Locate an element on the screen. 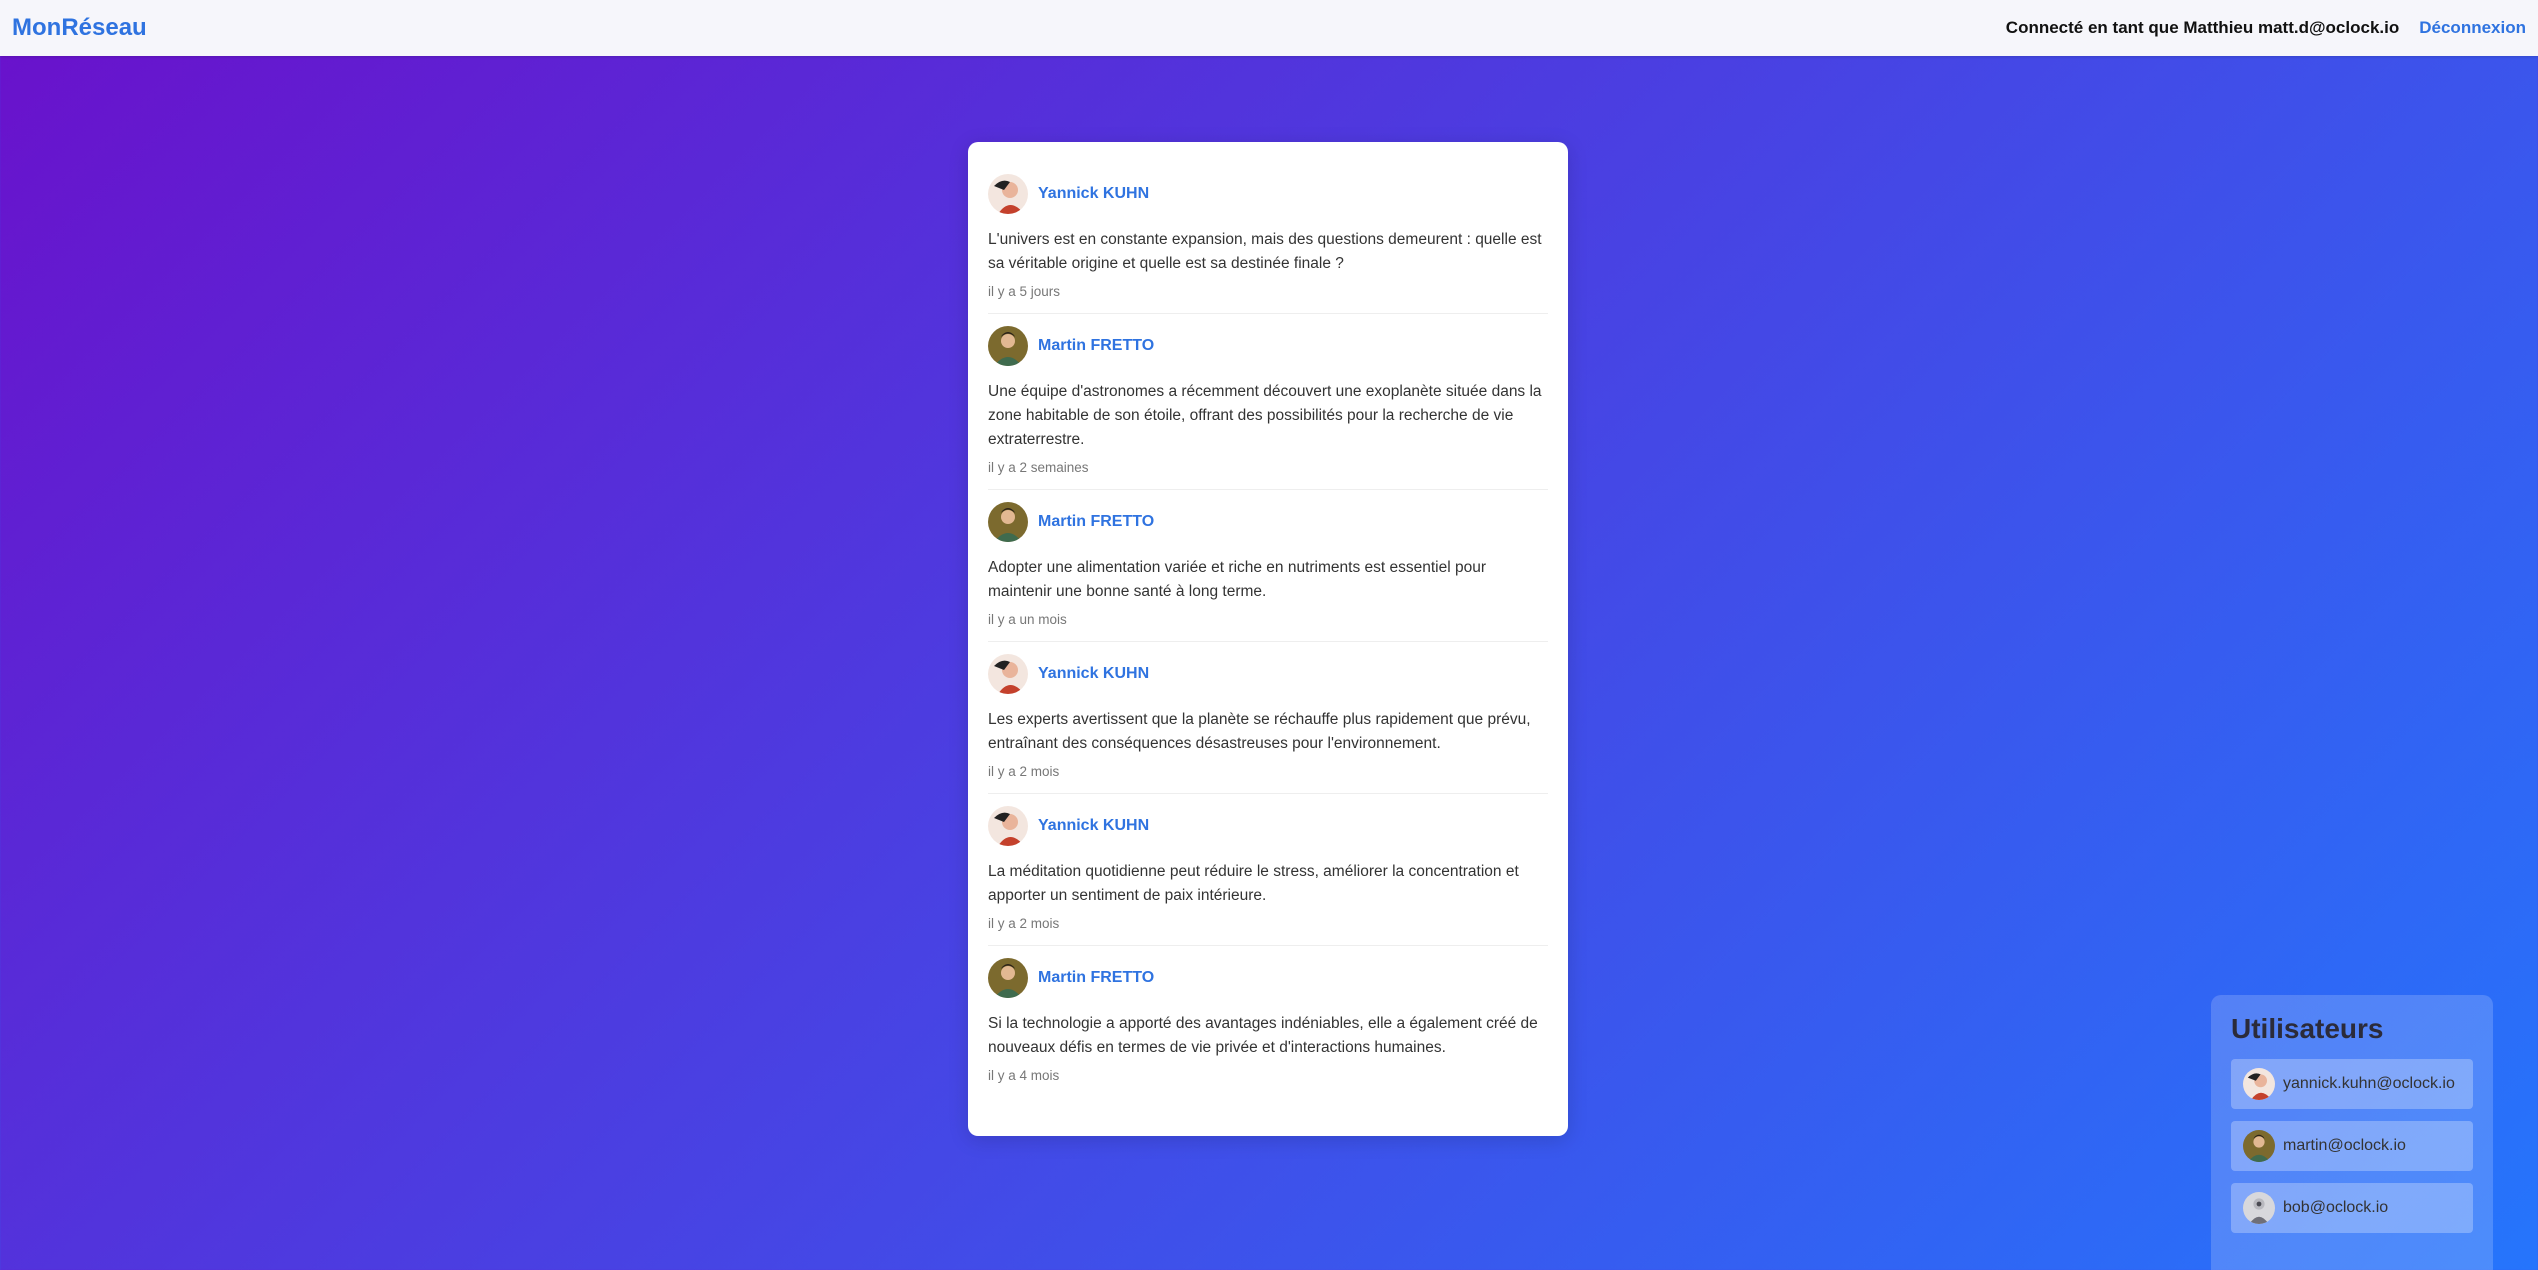  logout-link: Déconnexion is located at coordinates (2472, 28).